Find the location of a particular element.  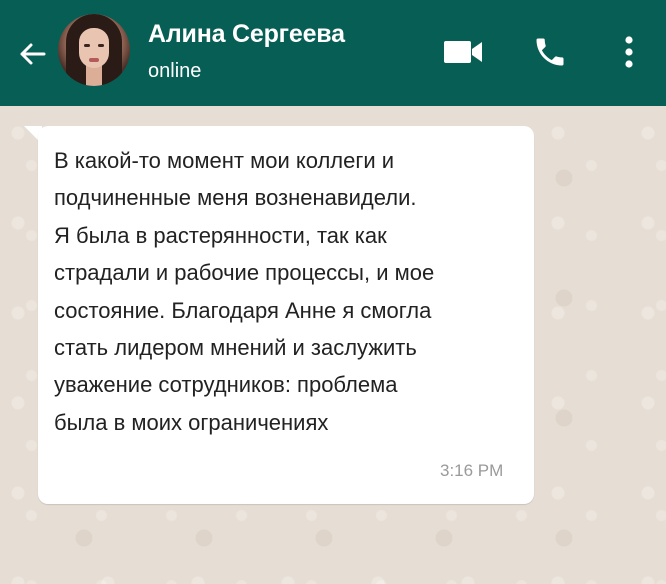

back-button is located at coordinates (32, 54).